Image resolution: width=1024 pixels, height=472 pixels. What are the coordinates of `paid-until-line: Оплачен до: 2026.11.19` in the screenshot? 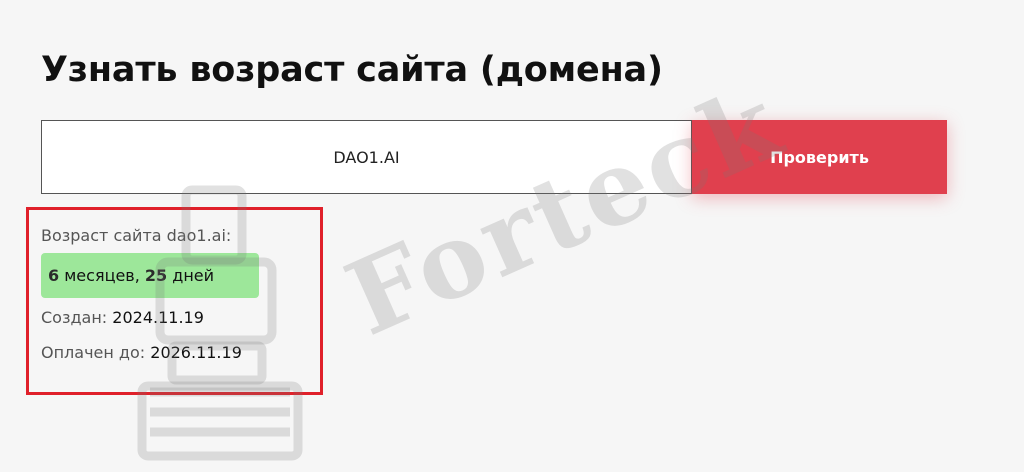 It's located at (141, 352).